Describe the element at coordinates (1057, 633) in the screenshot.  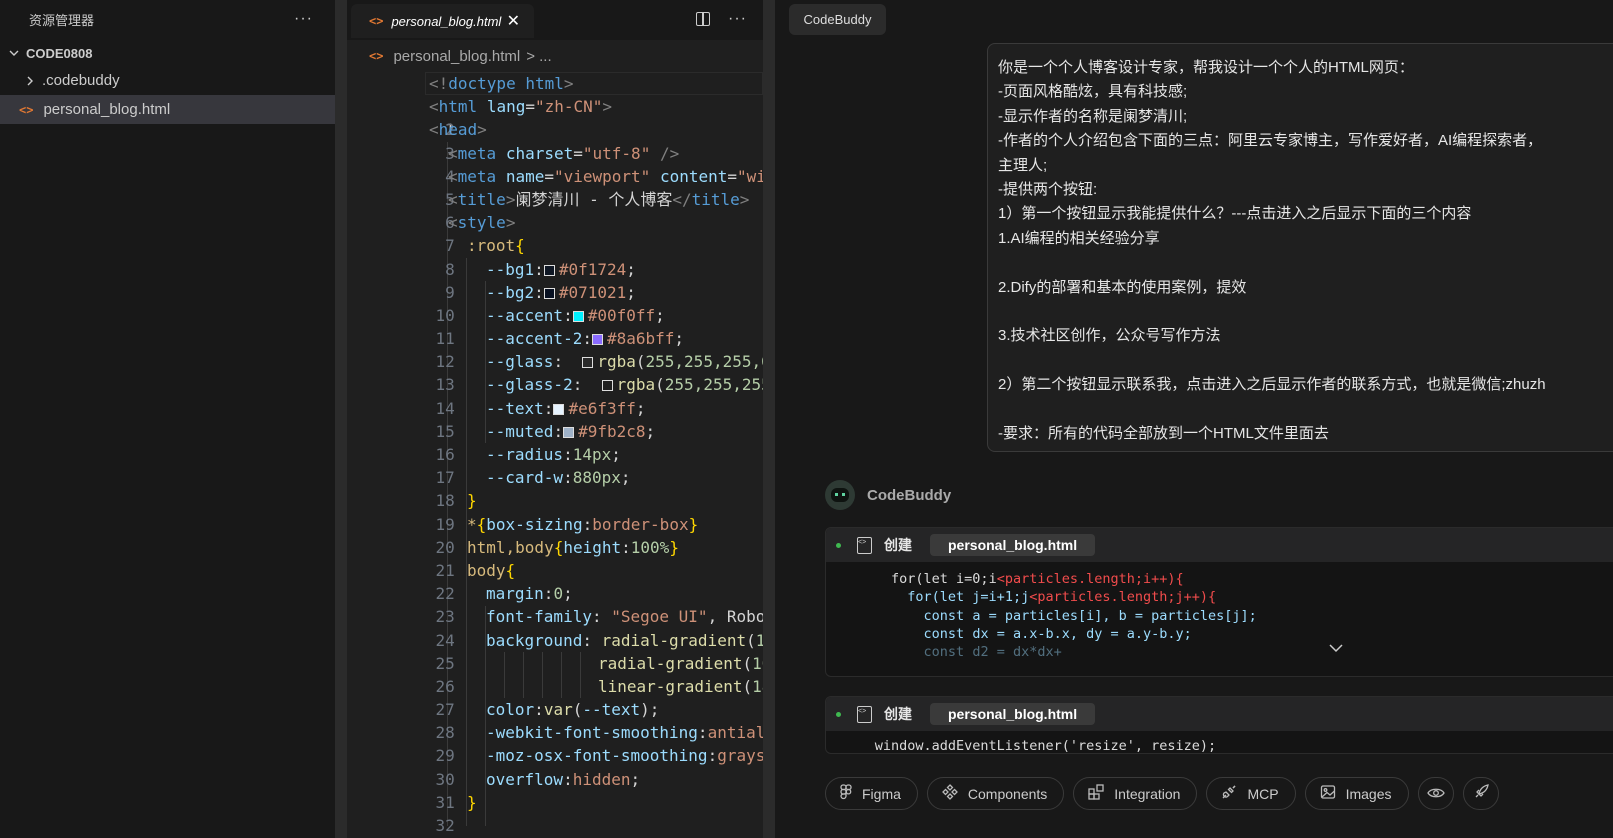
I see `code-line: const dx = a.x-b.x, dy = a.y-b.y;` at that location.